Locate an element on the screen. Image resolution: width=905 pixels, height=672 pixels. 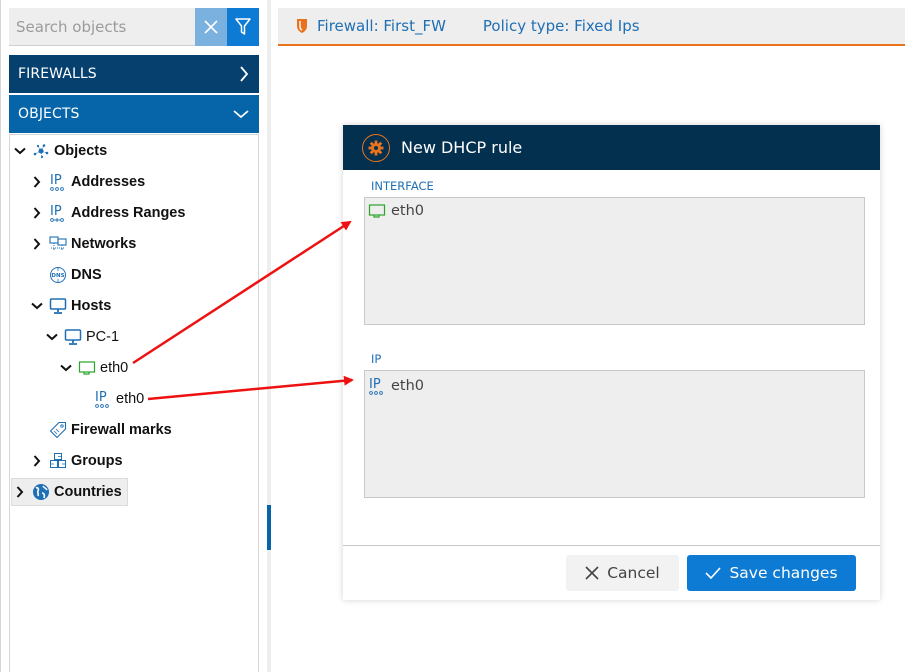
ip-label: IP is located at coordinates (376, 359).